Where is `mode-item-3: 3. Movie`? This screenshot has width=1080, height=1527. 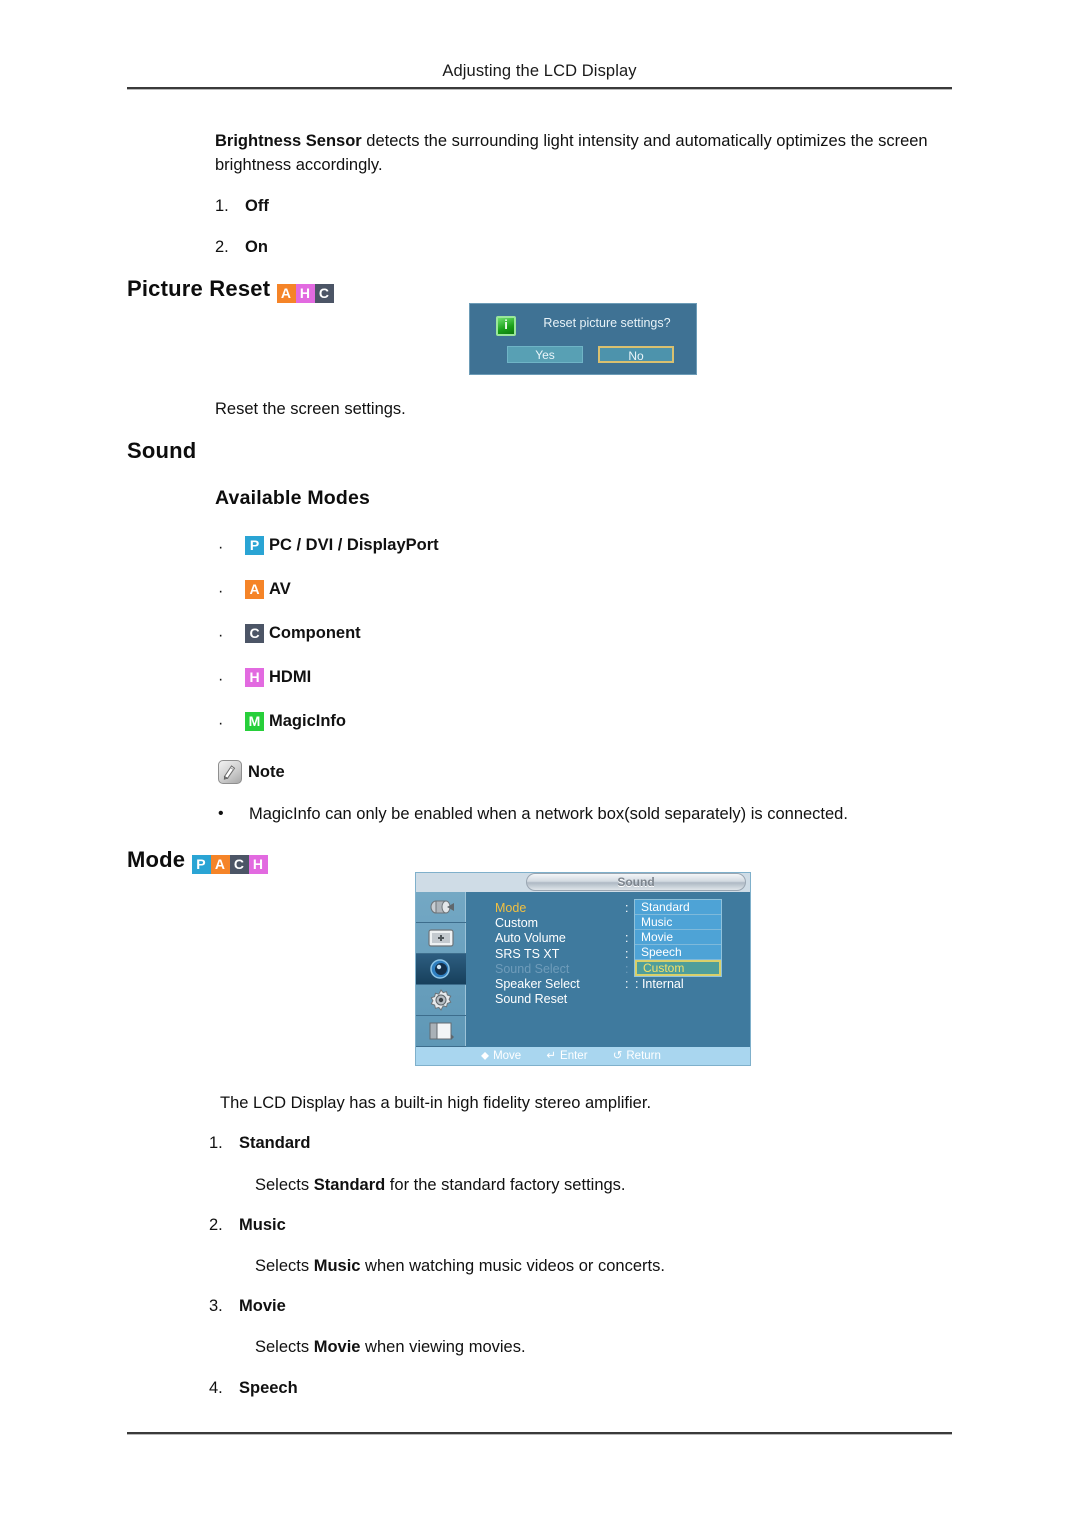
mode-item-3: 3. Movie is located at coordinates (247, 1306).